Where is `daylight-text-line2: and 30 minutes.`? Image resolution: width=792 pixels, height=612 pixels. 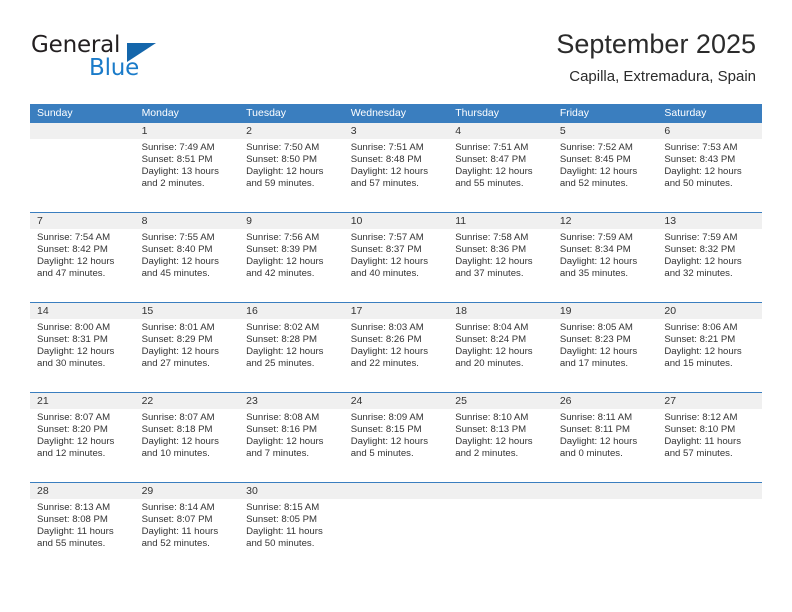
daylight-text-line2: and 30 minutes. is located at coordinates (71, 364).